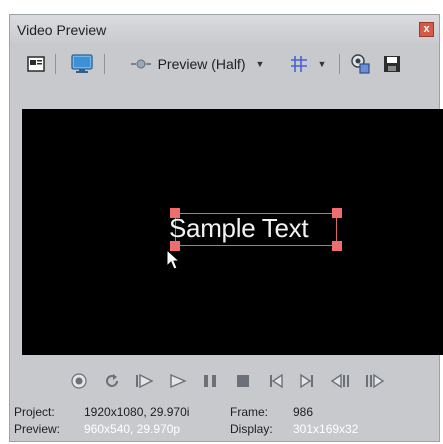  I want to click on resize-handle-top-right, so click(337, 213).